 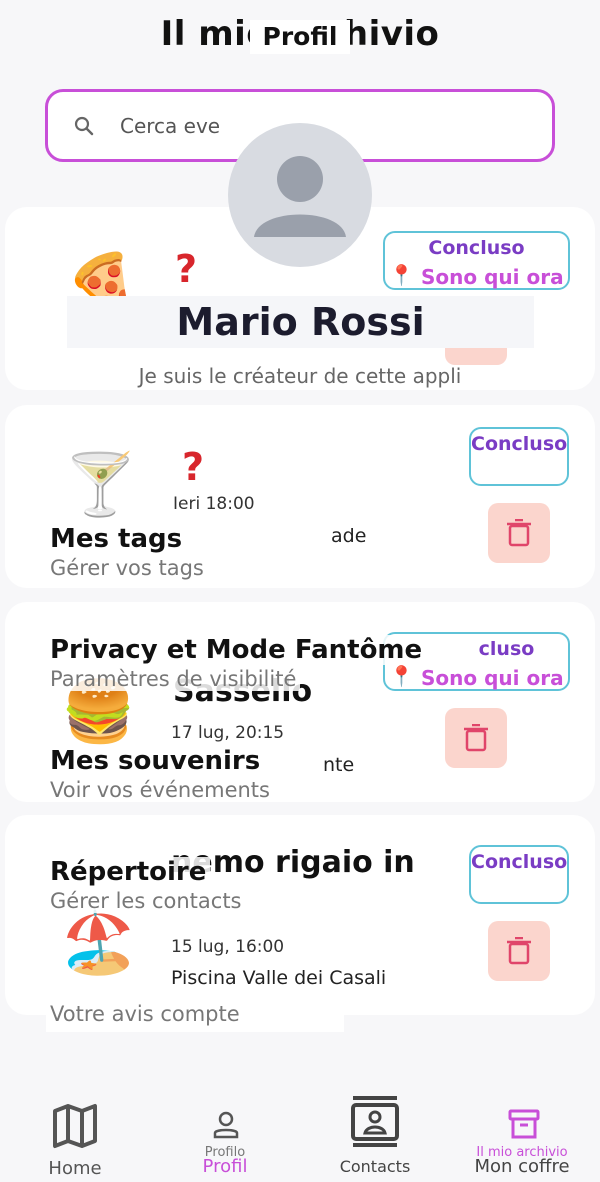 What do you see at coordinates (226, 1125) in the screenshot?
I see `person-icon` at bounding box center [226, 1125].